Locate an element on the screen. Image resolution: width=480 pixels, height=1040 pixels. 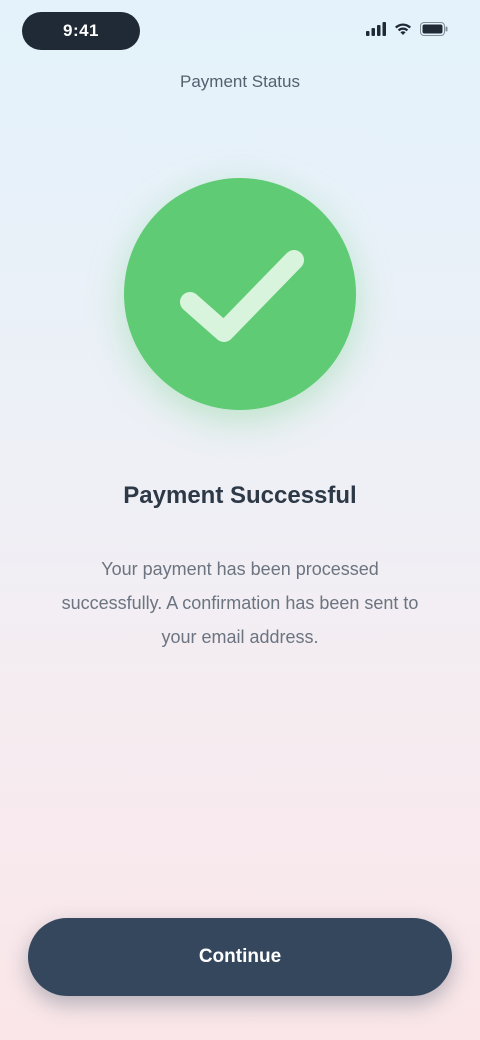
continue-button: Continue is located at coordinates (240, 957).